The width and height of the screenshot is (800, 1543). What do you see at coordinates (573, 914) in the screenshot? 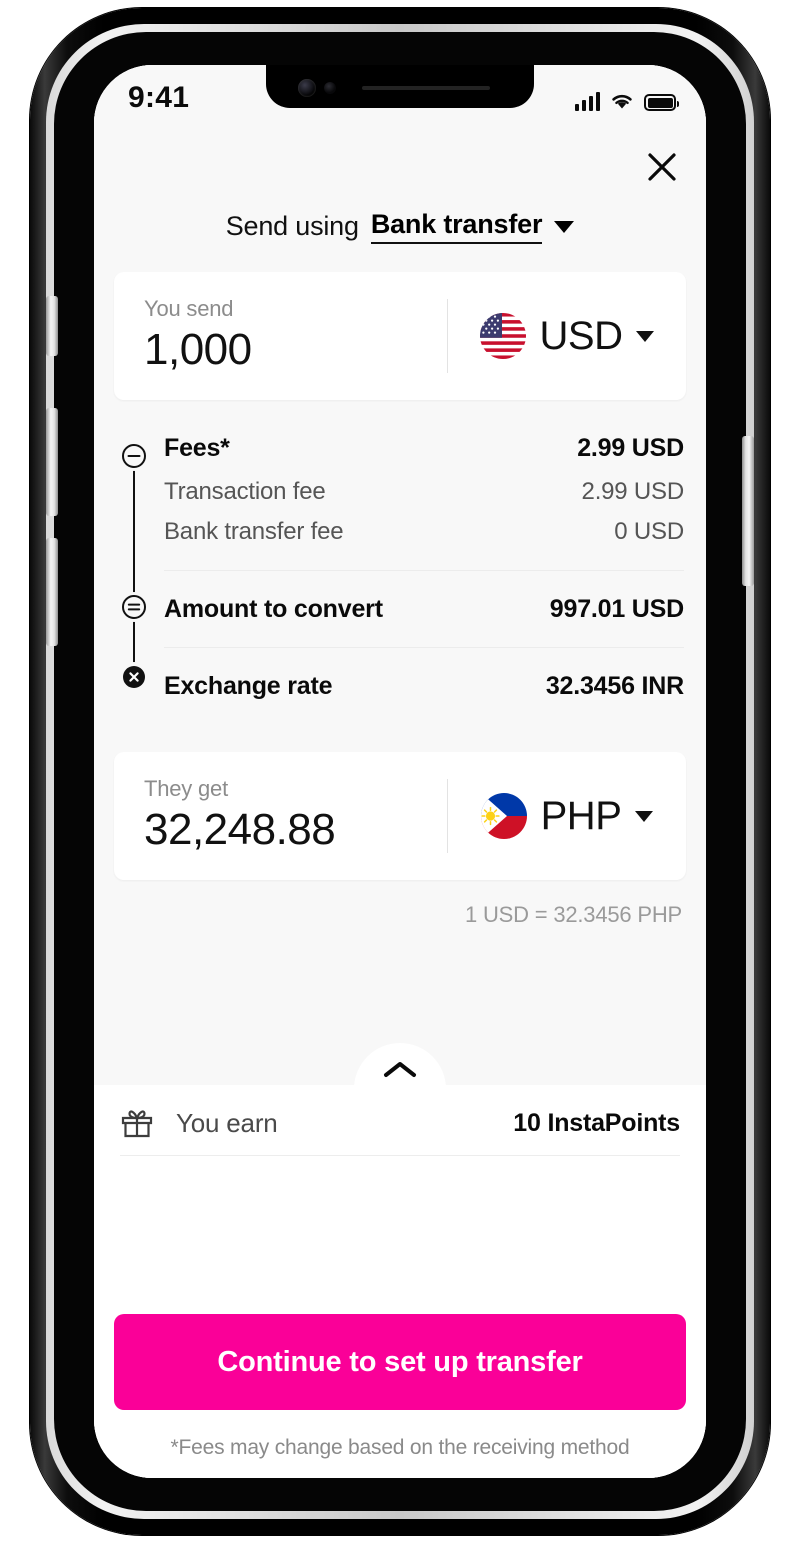
I see `exchange-rate-note: 1 USD = 32.3456 PHP` at bounding box center [573, 914].